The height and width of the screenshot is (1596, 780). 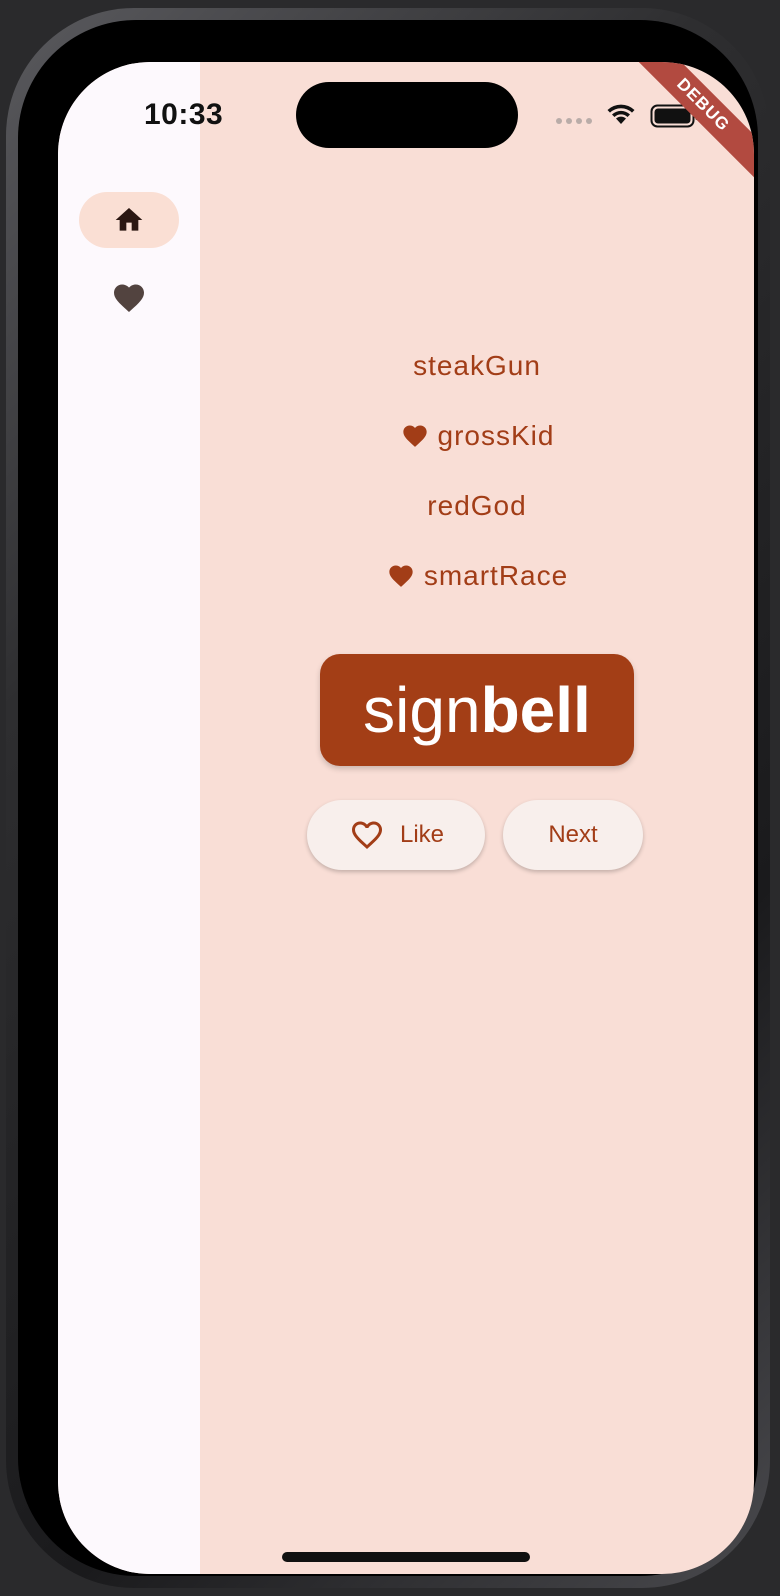 I want to click on history-word: smartRace, so click(x=496, y=575).